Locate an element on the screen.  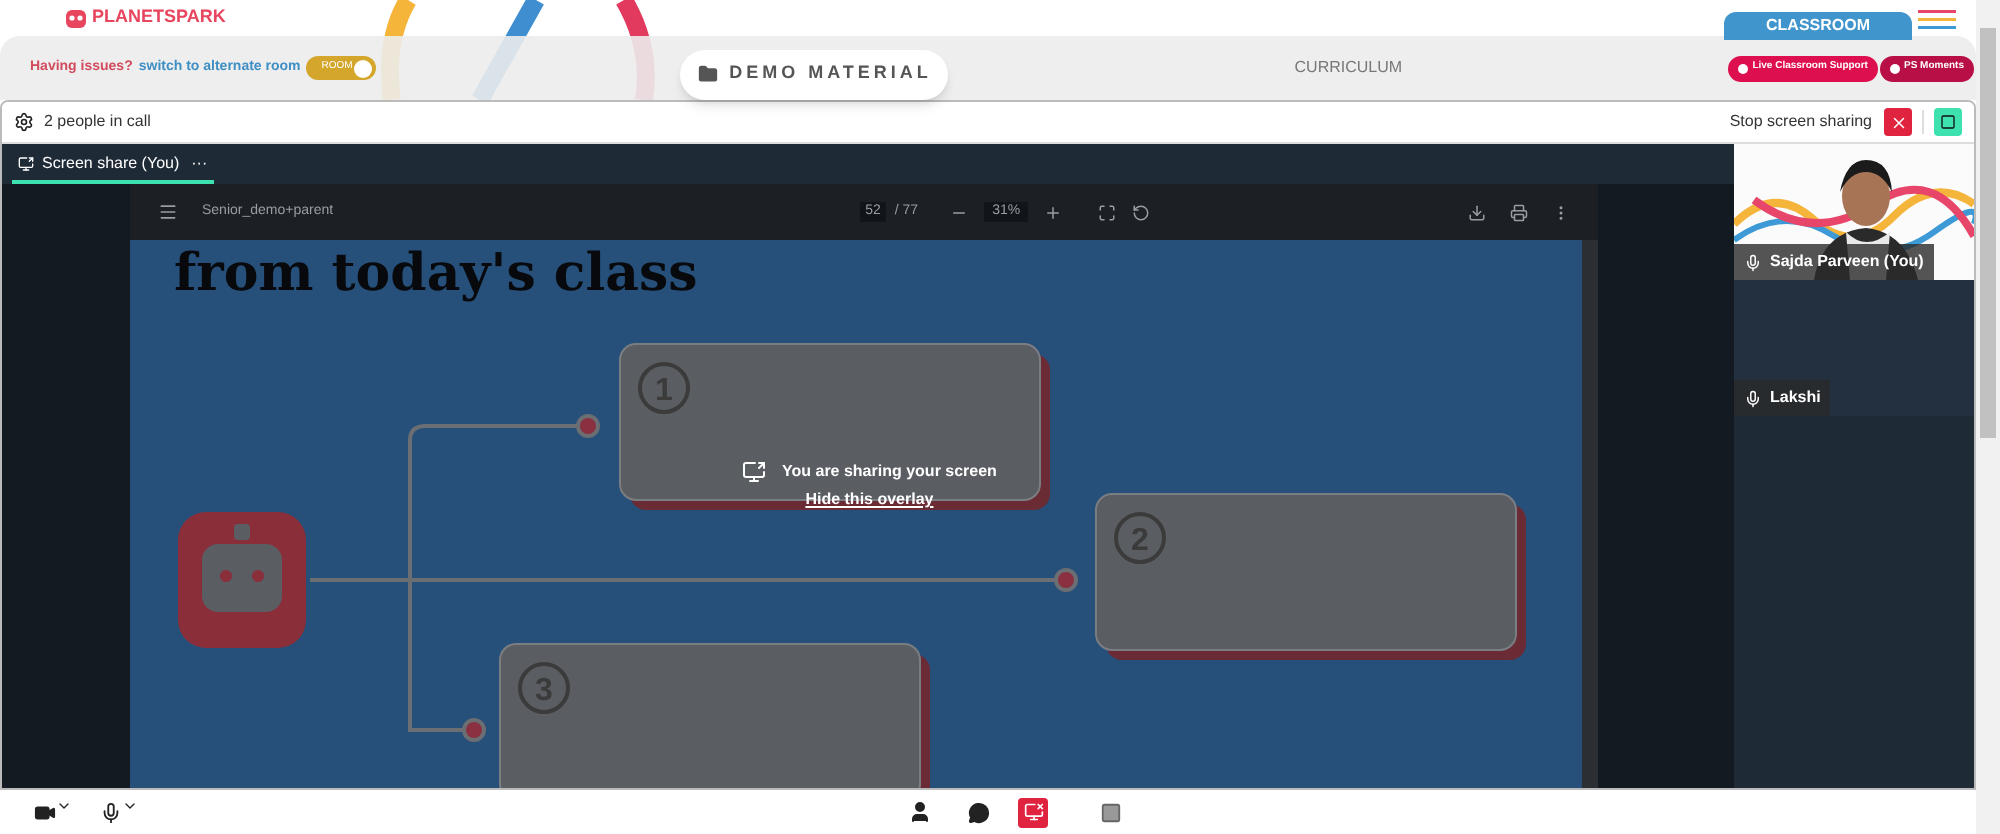
download-icon is located at coordinates (1477, 212).